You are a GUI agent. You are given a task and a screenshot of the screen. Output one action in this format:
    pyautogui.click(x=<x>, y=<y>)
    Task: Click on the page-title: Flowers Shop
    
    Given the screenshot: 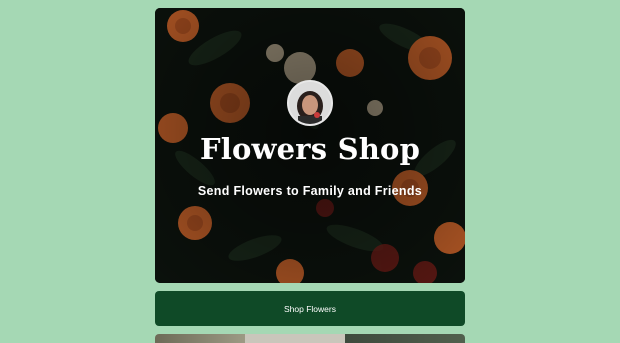 What is the action you would take?
    pyautogui.click(x=310, y=149)
    